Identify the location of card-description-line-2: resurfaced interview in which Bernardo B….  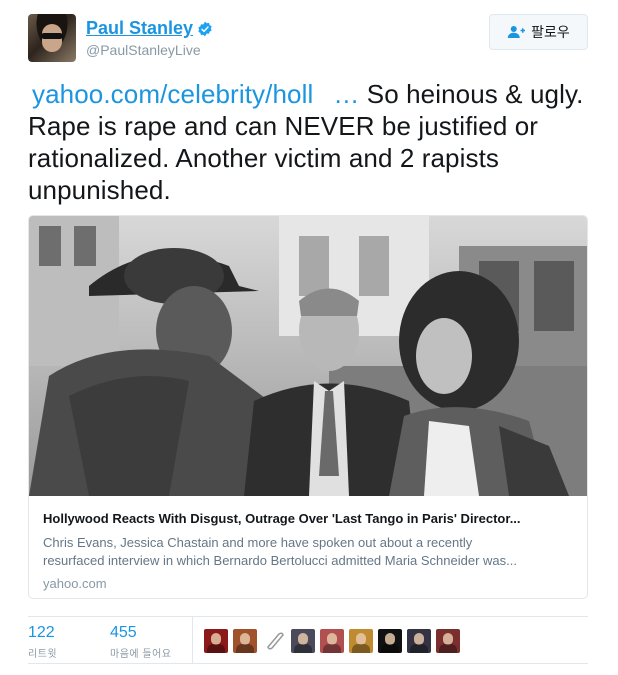
(280, 560).